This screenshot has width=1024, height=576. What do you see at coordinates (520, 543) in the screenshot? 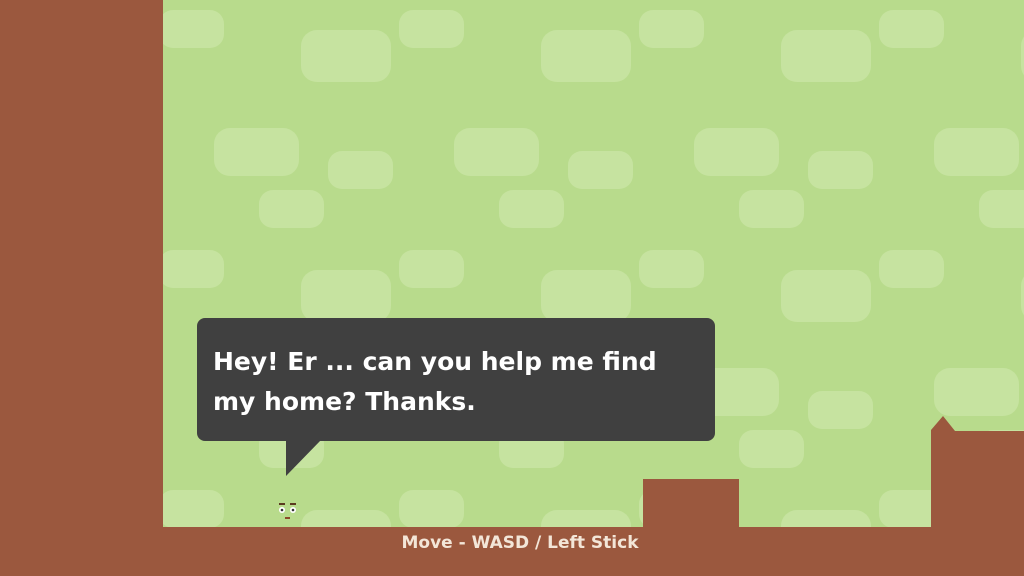
I see `controls-hint: Move - WASD / Left Stick` at bounding box center [520, 543].